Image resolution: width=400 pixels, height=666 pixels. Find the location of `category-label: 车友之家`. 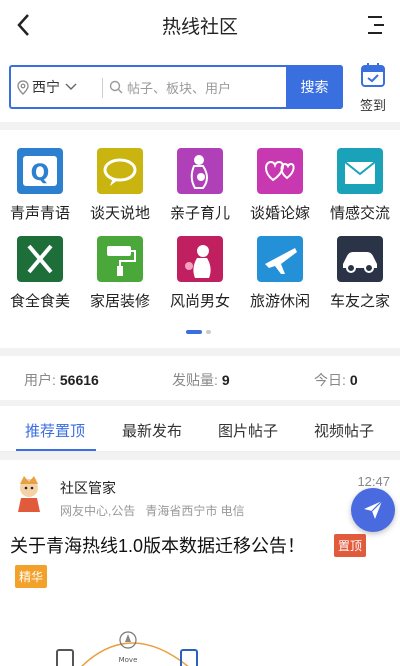

category-label: 车友之家 is located at coordinates (359, 301).